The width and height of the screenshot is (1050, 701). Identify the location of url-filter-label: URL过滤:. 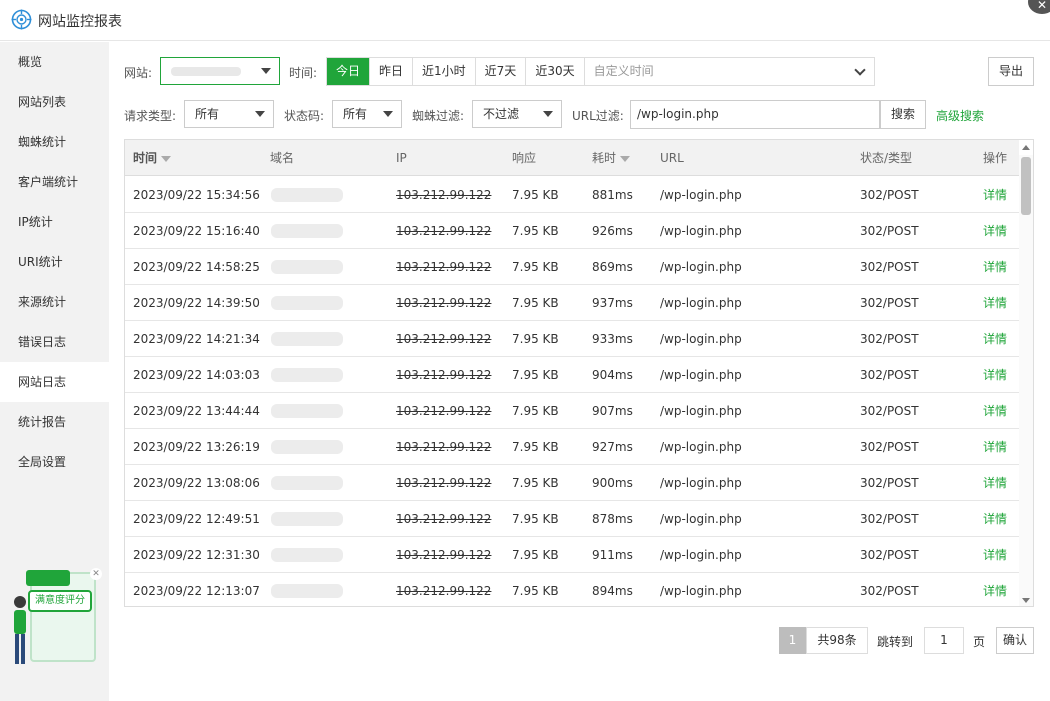
(598, 116).